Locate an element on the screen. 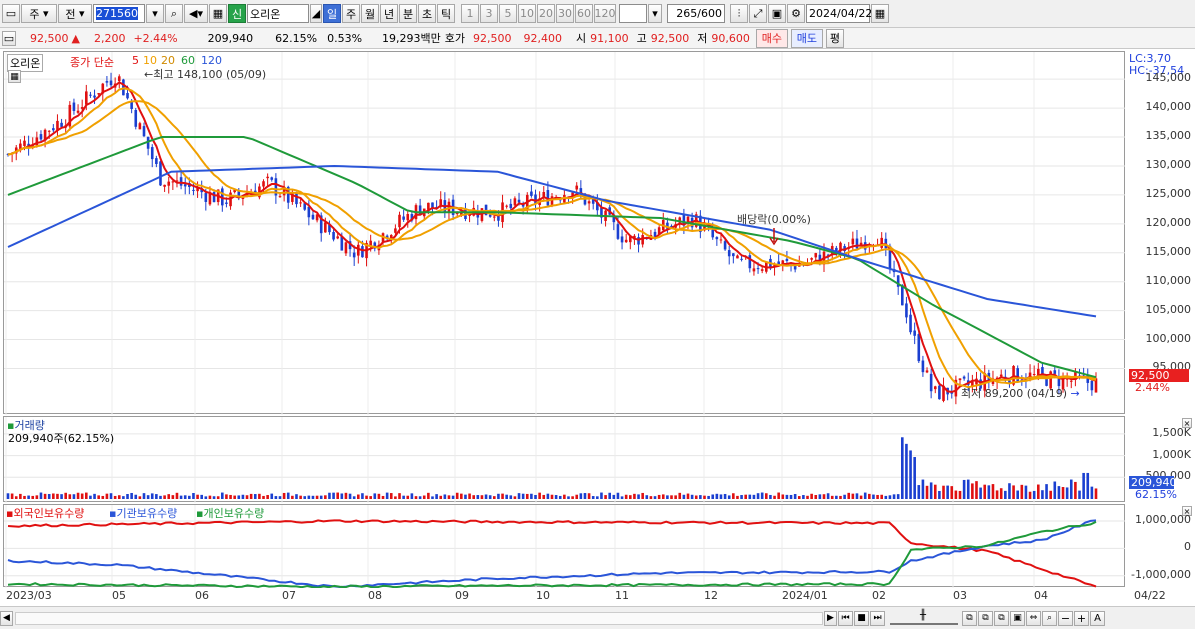  period-minute: 분 is located at coordinates (408, 13).